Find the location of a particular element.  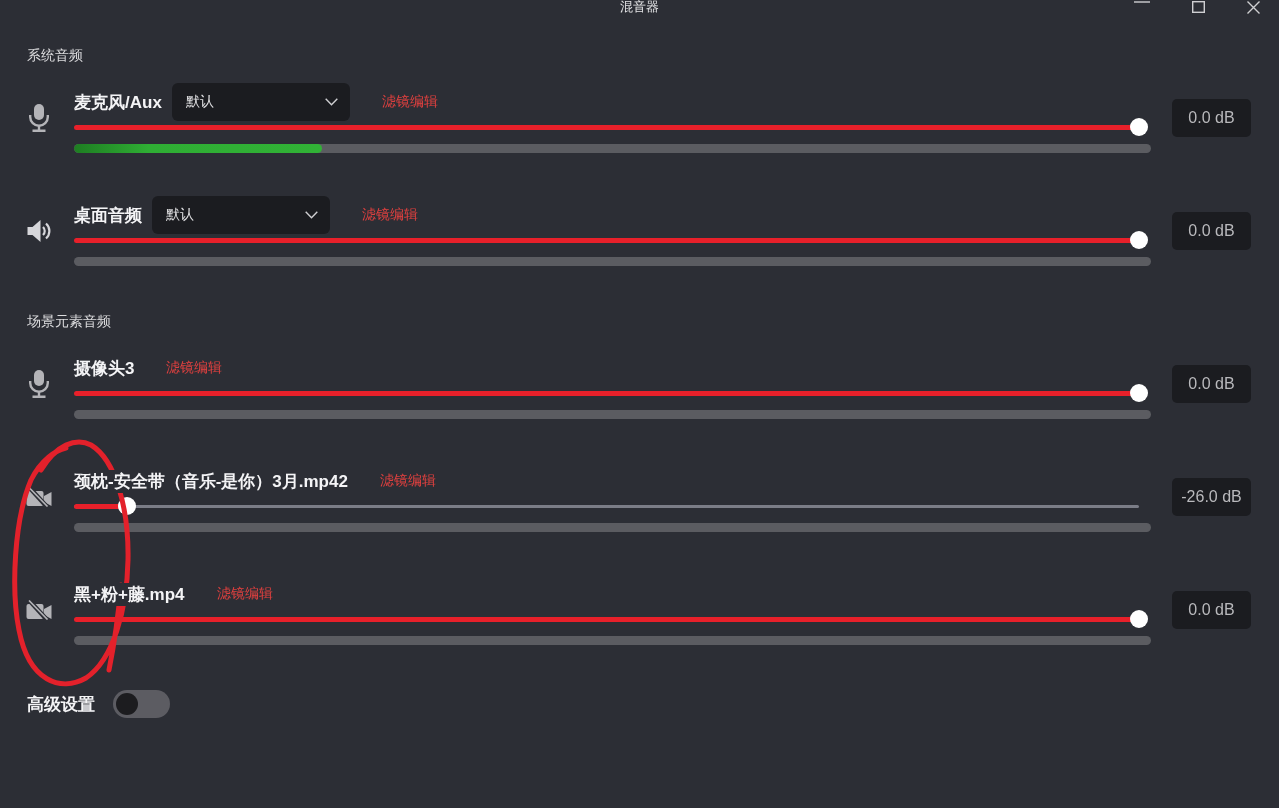

window-title: 混音器 is located at coordinates (639, 7).